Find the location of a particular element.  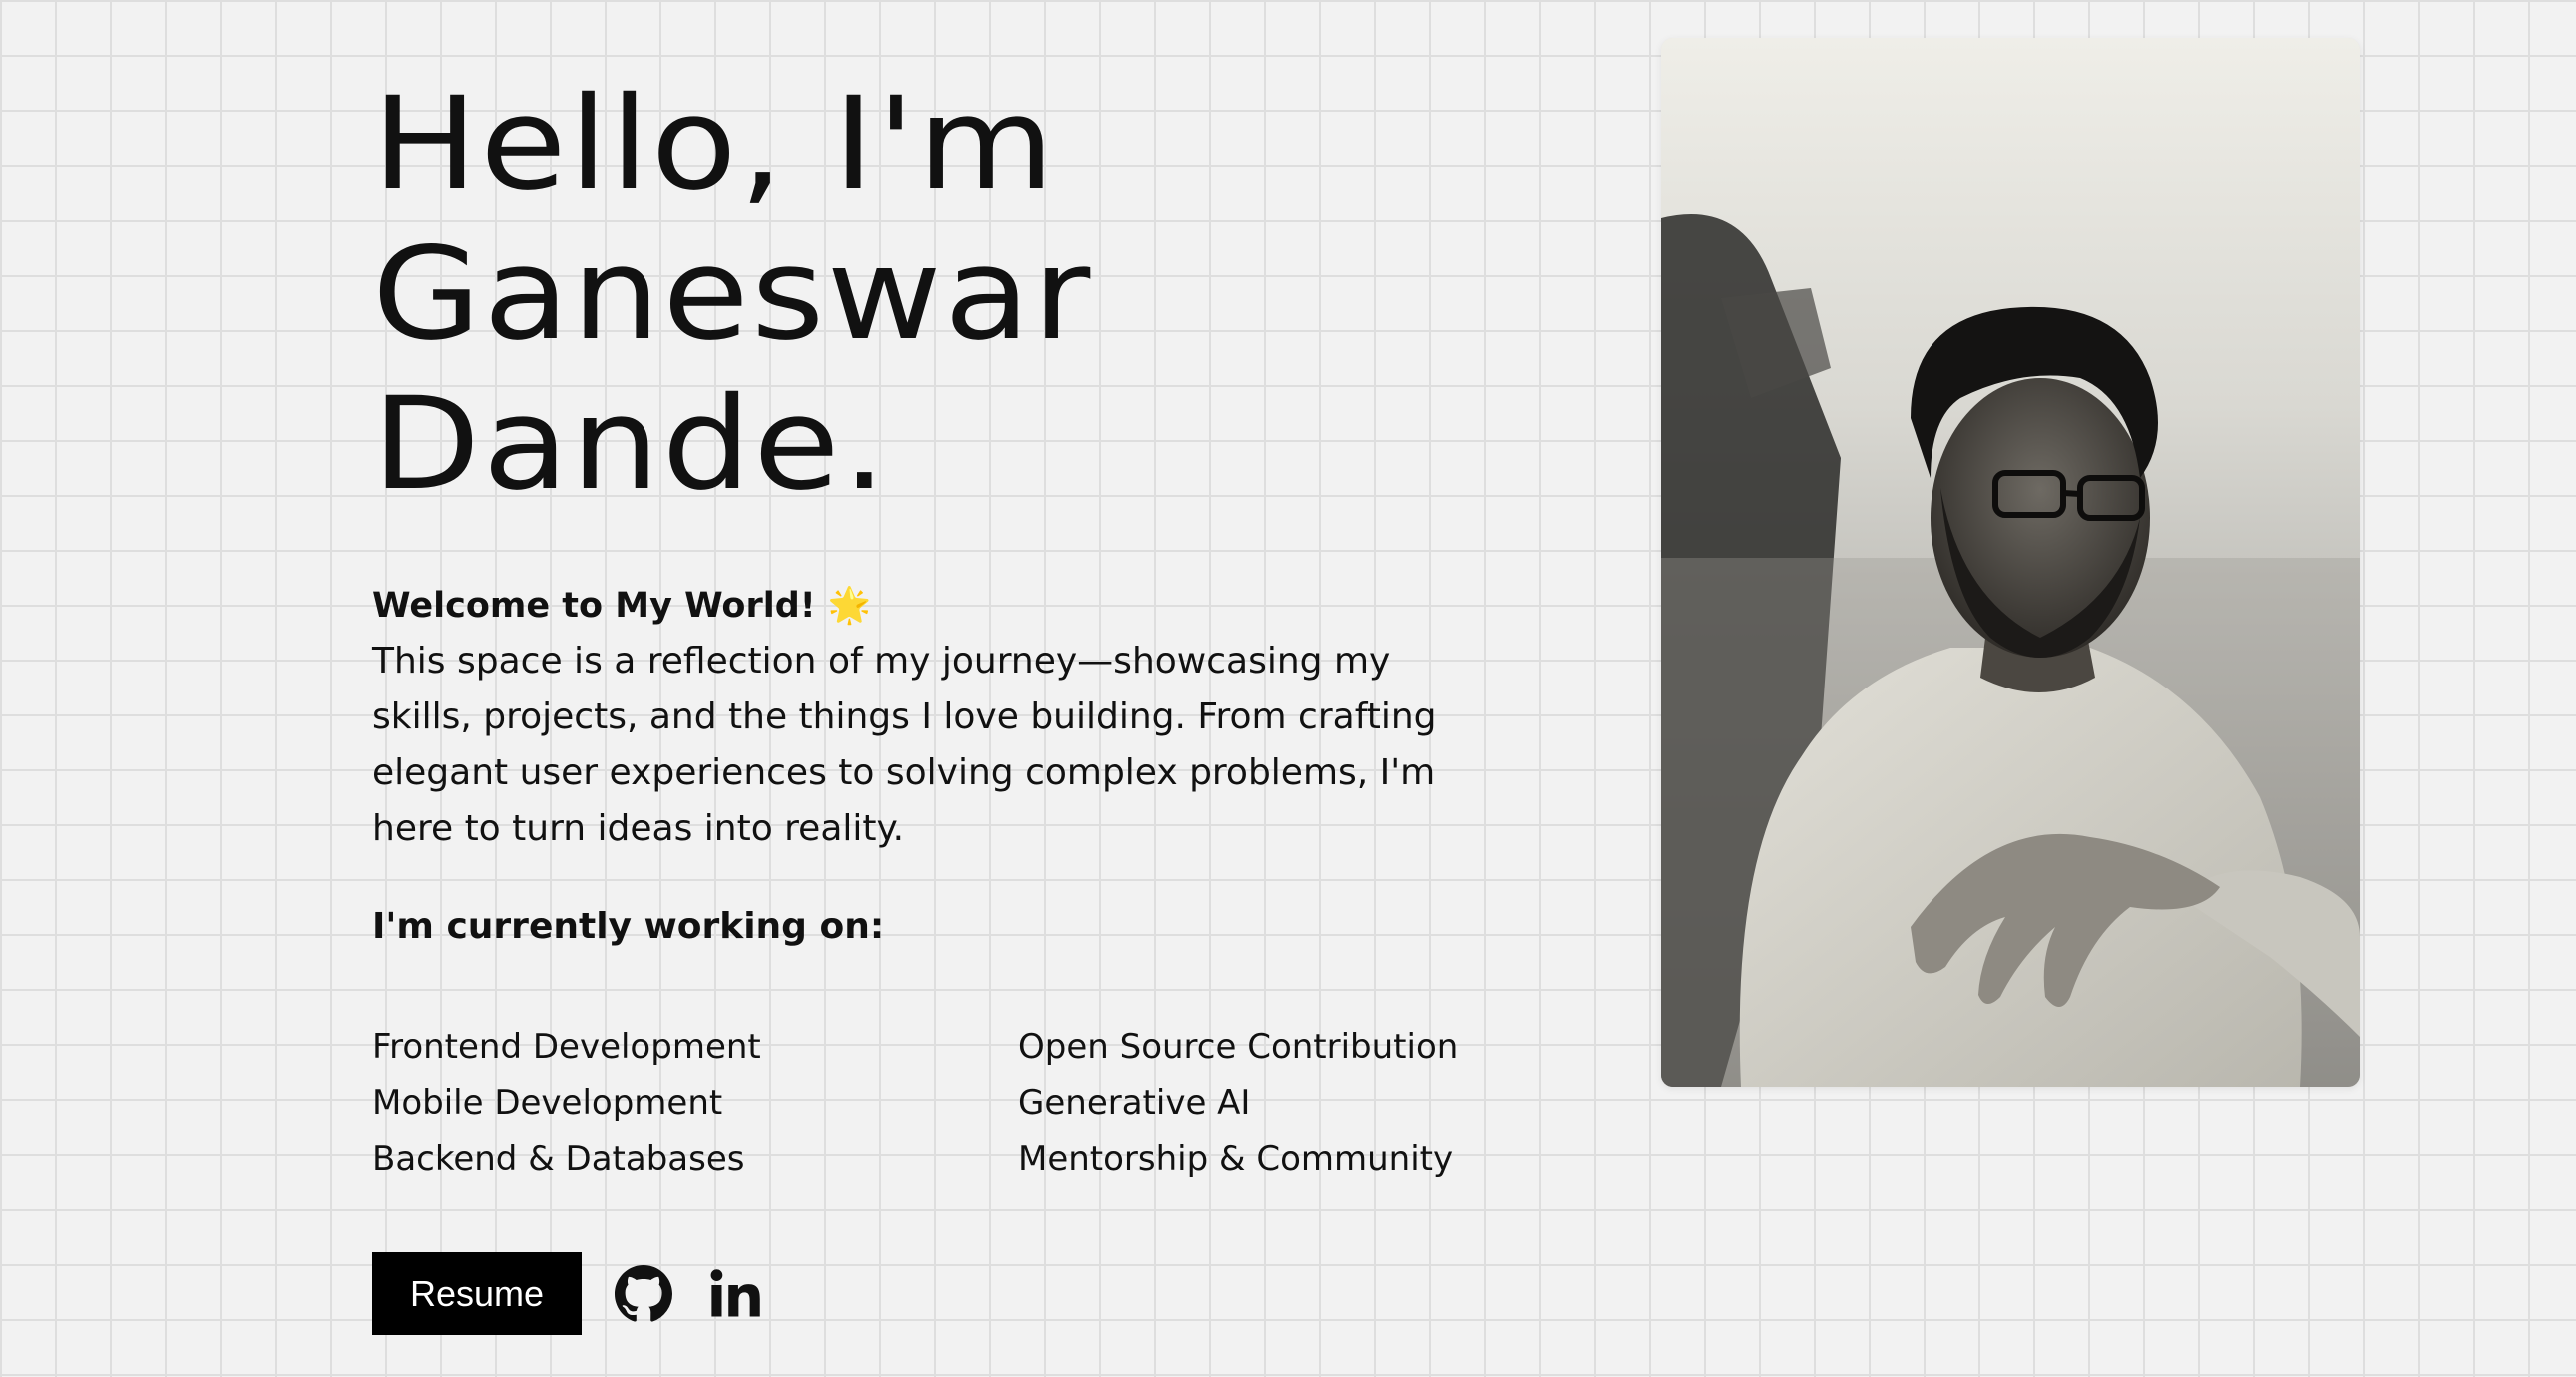

focus-item: Open Source Contribution is located at coordinates (1238, 1047).